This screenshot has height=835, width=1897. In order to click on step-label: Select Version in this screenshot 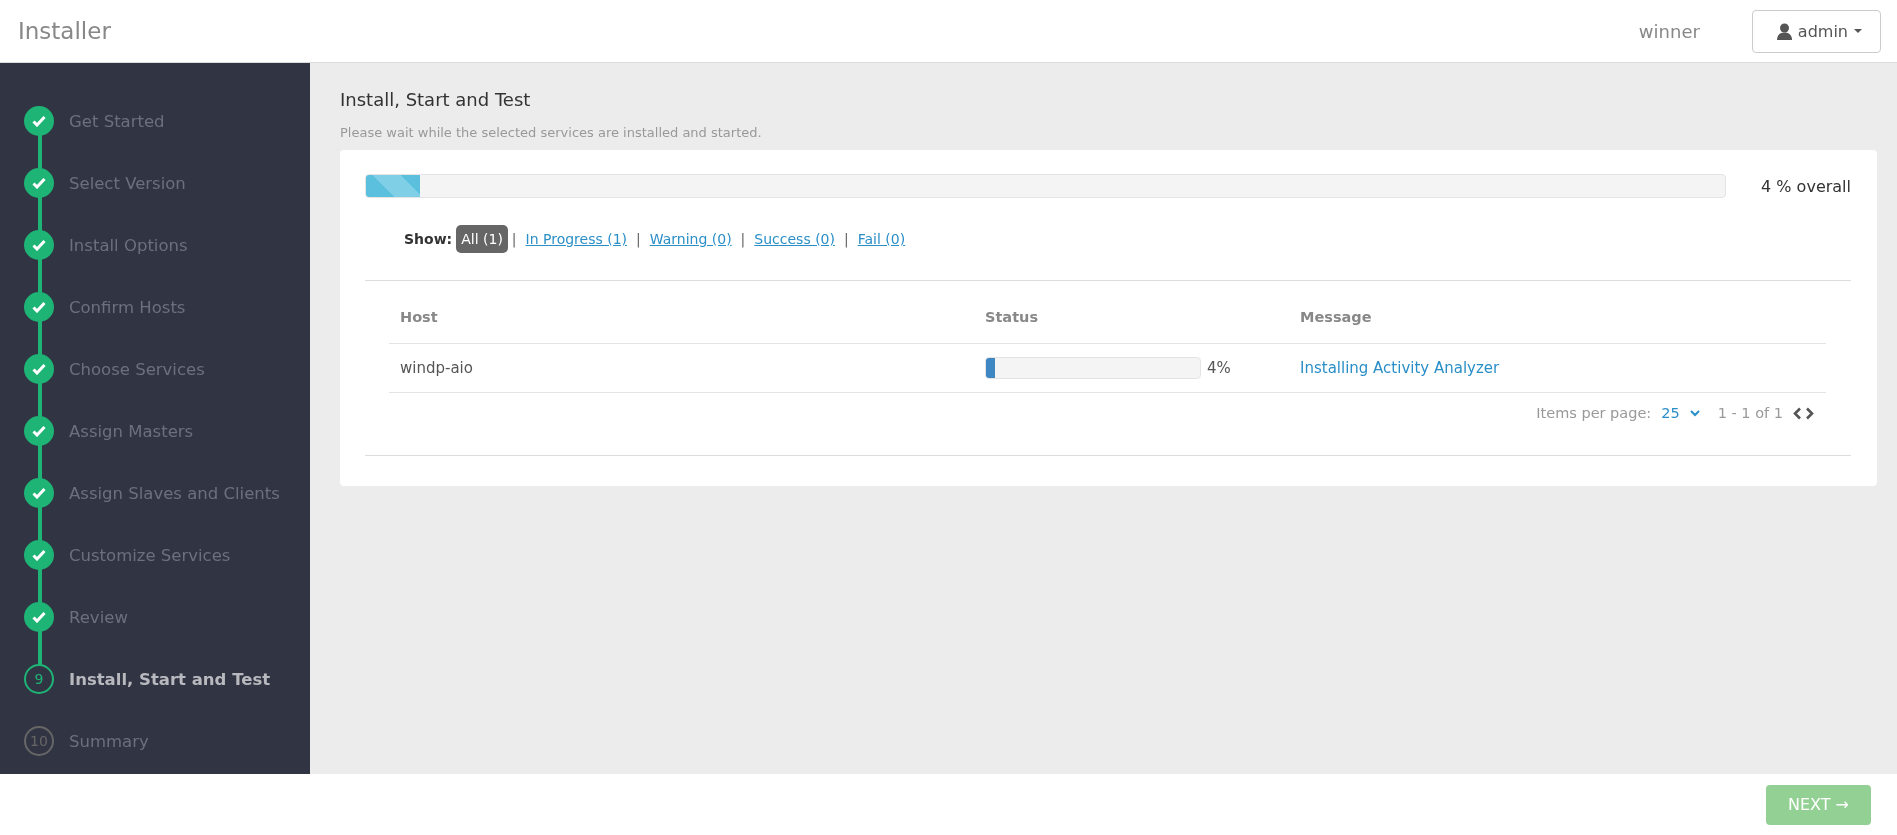, I will do `click(127, 183)`.